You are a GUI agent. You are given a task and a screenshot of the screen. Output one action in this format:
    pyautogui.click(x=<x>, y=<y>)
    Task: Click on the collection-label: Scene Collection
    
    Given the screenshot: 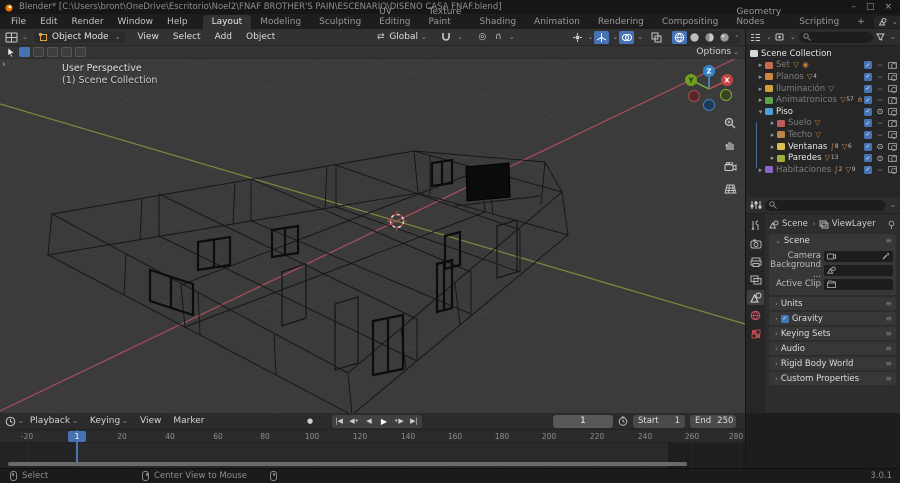 What is the action you would take?
    pyautogui.click(x=796, y=54)
    